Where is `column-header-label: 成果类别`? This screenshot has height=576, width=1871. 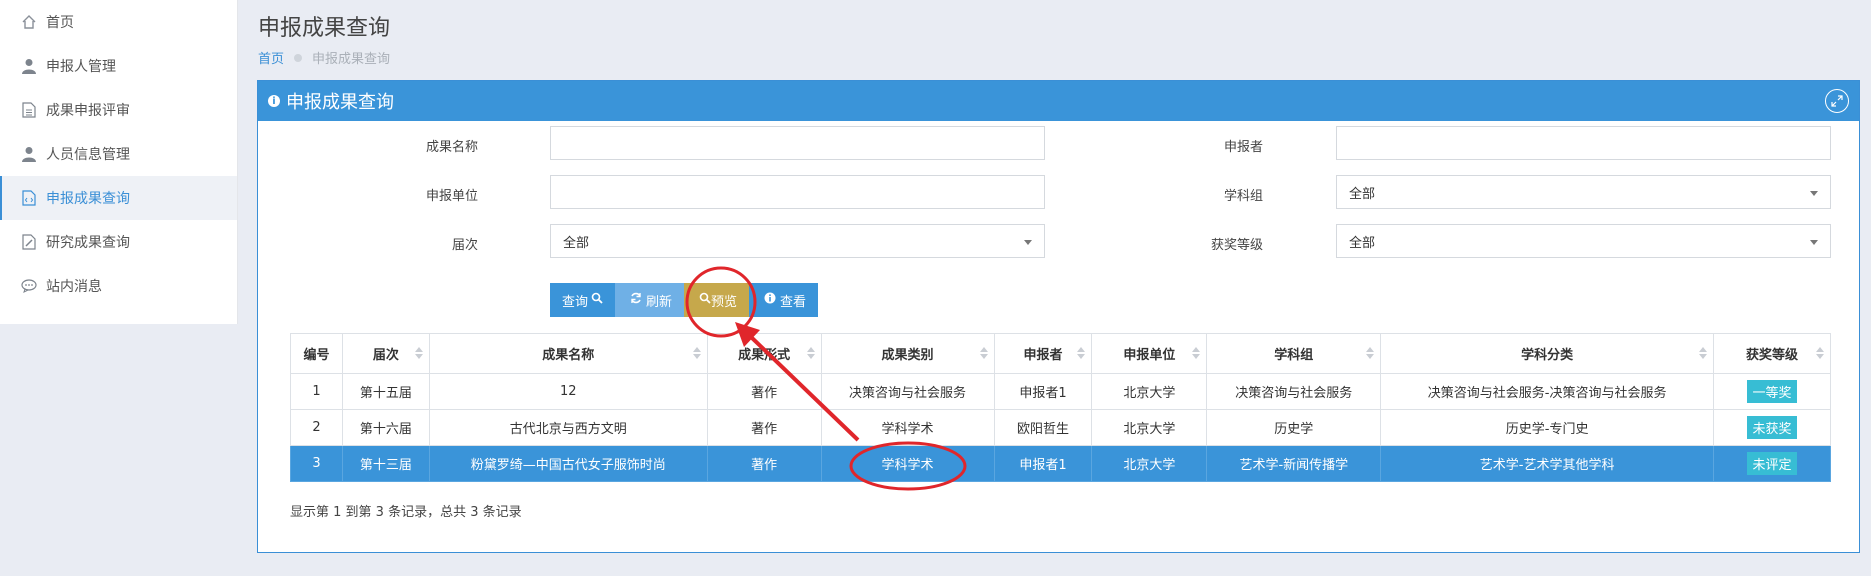
column-header-label: 成果类别 is located at coordinates (907, 355).